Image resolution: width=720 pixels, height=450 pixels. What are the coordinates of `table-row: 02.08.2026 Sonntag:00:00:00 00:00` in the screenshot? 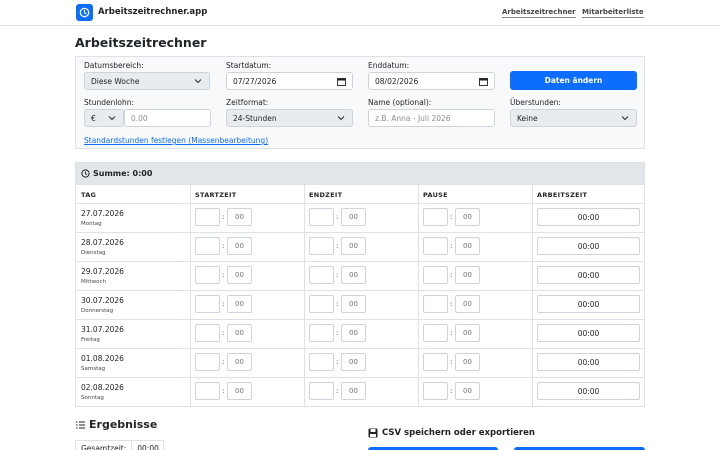 It's located at (360, 392).